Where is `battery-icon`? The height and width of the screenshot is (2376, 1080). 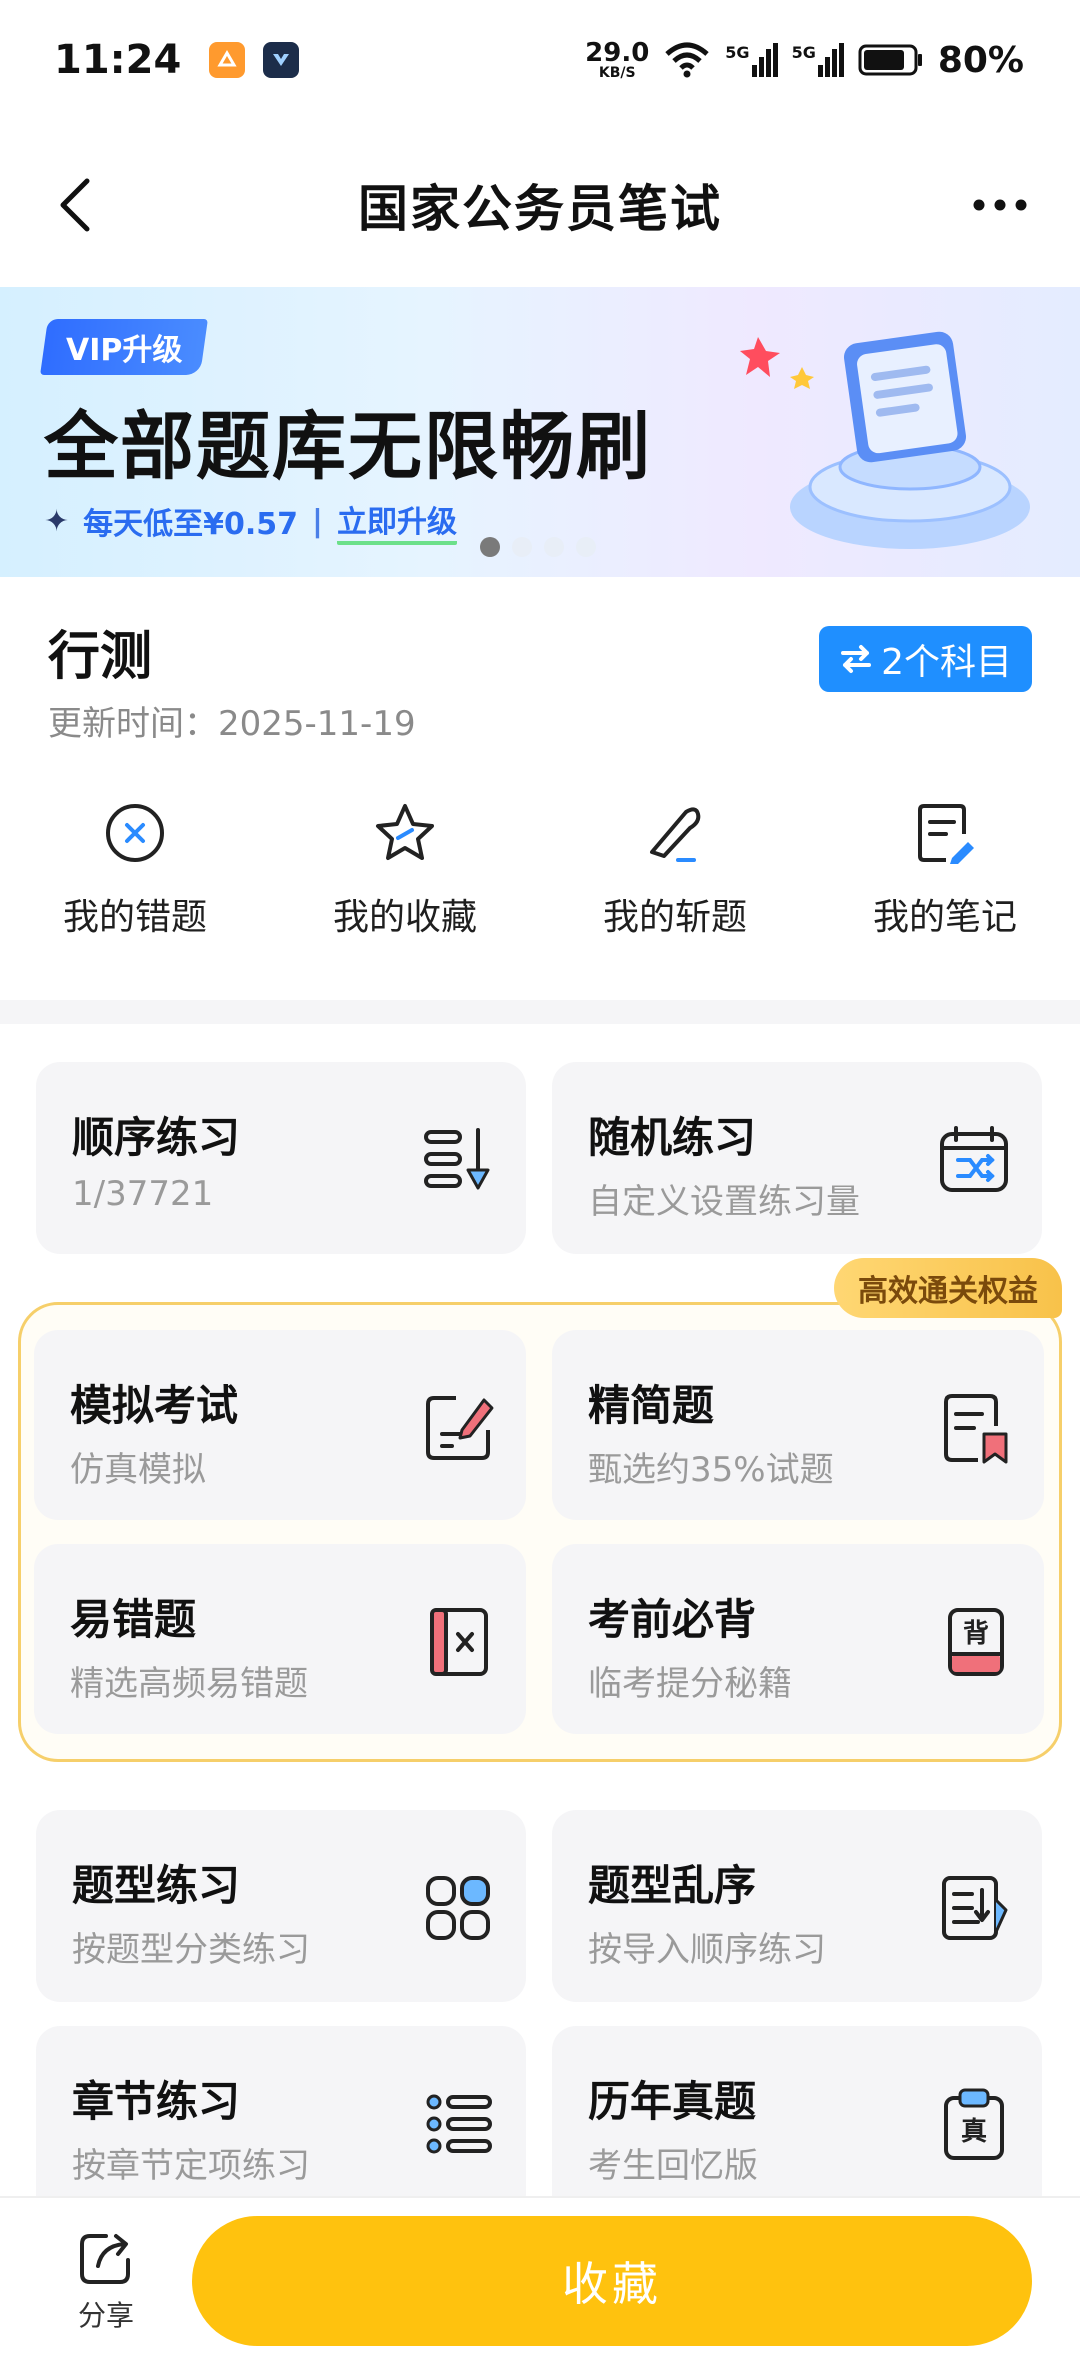
battery-icon is located at coordinates (890, 60).